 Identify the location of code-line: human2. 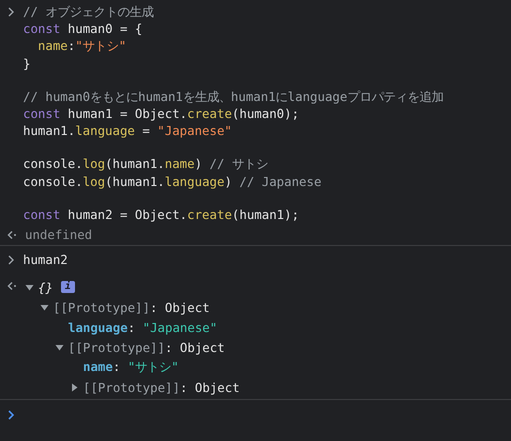
(45, 259).